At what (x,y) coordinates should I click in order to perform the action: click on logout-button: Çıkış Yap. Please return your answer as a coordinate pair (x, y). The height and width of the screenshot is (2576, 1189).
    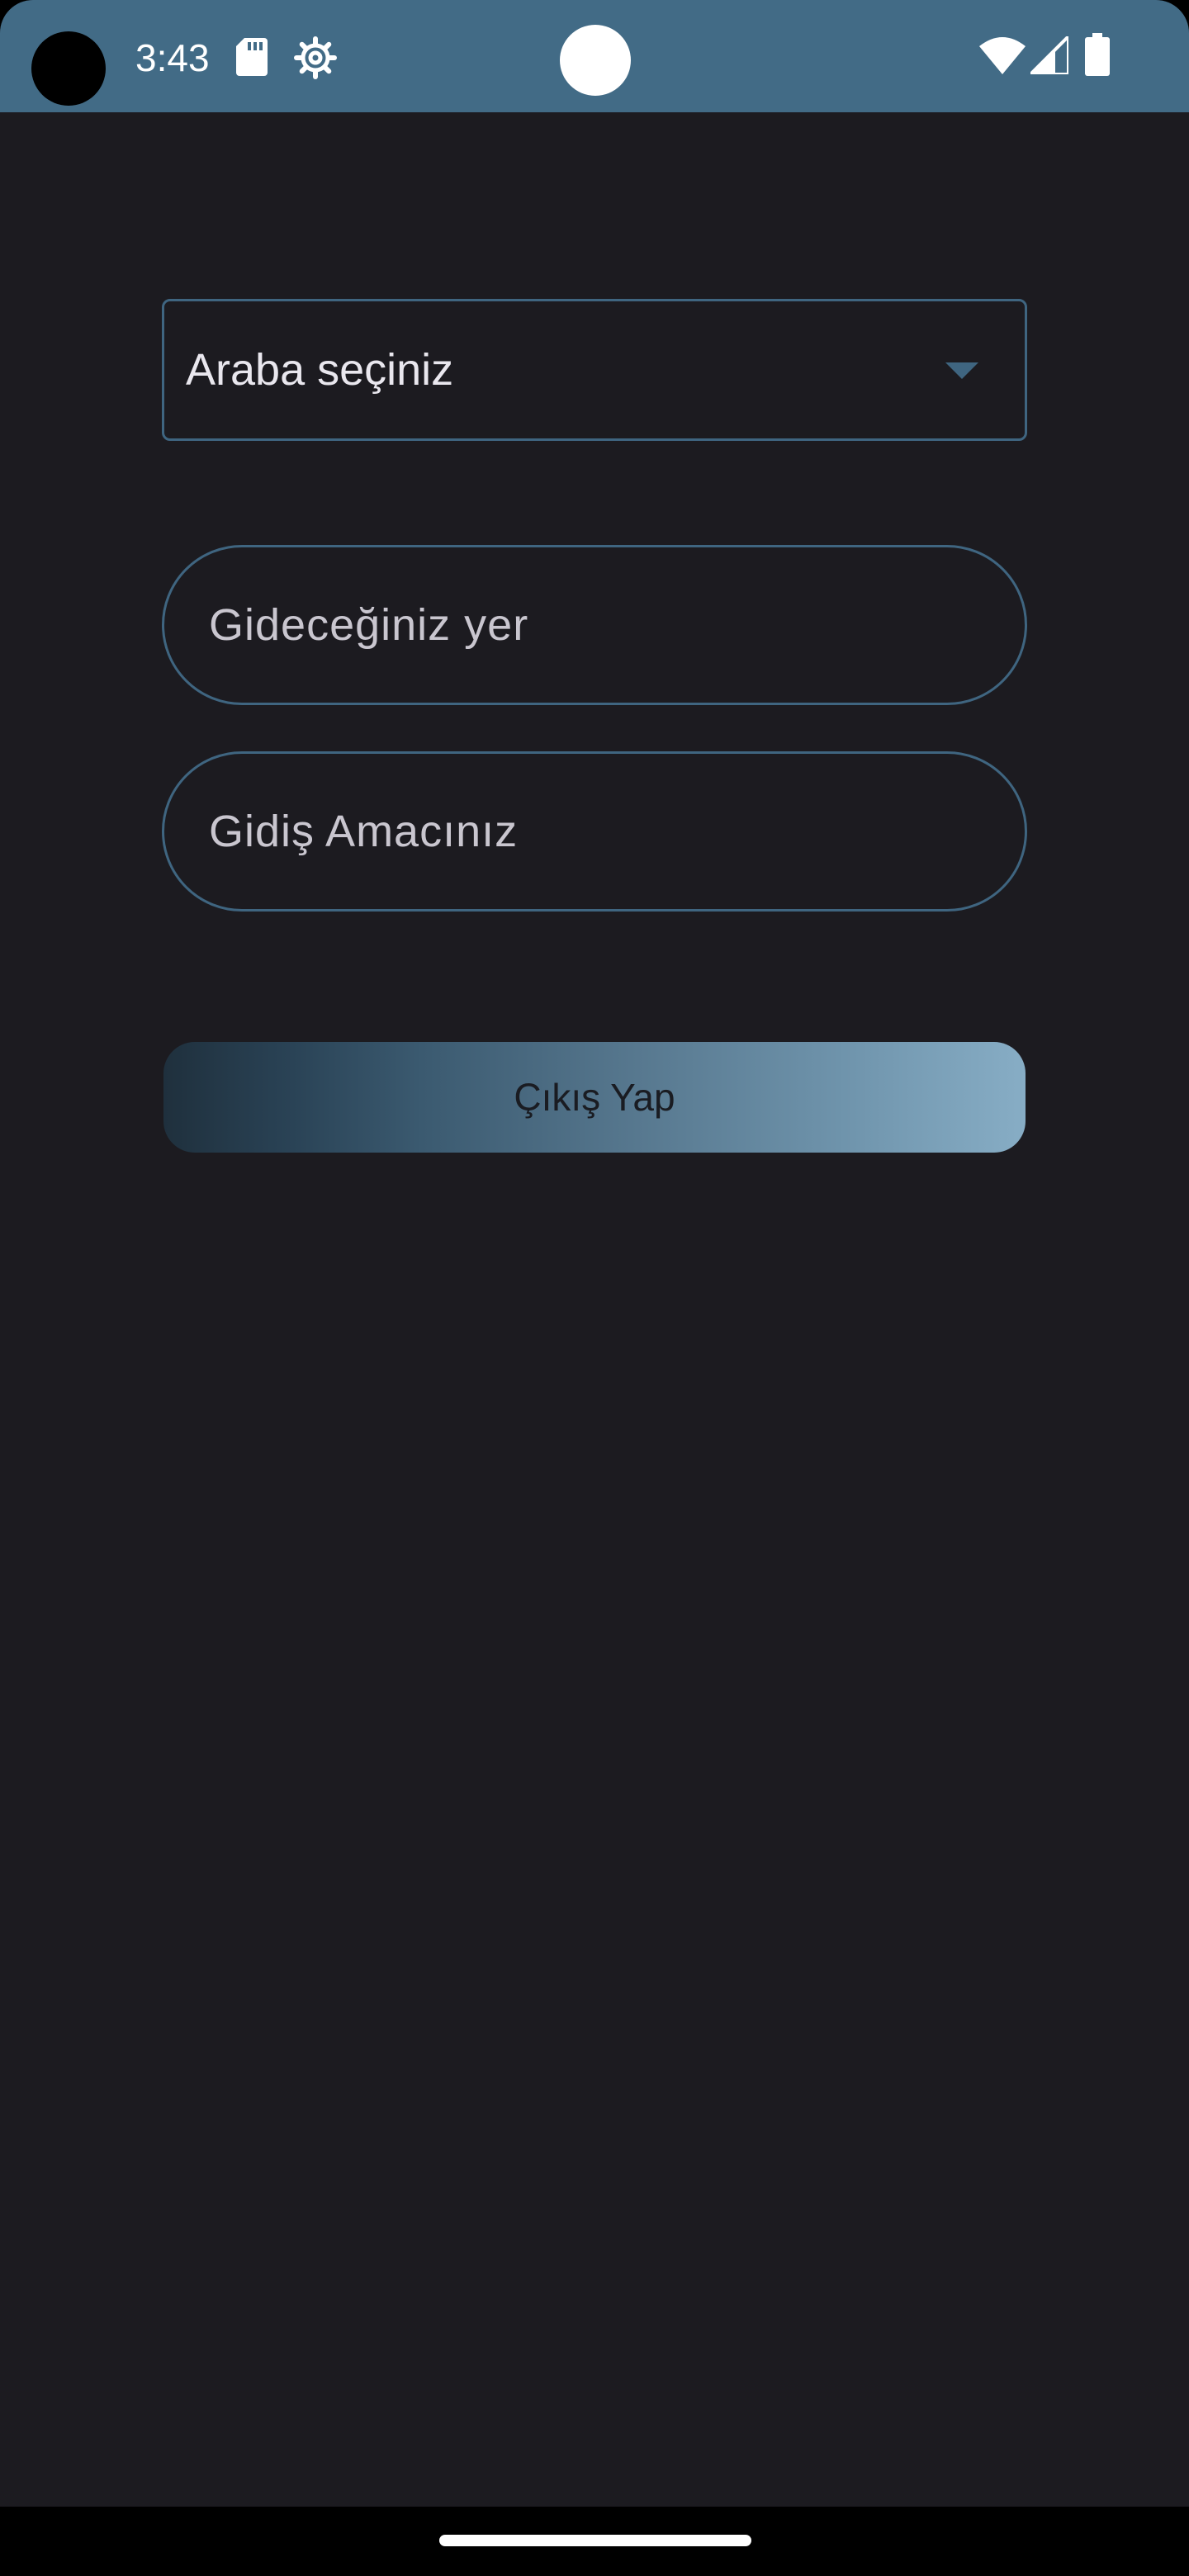
    Looking at the image, I should click on (594, 1097).